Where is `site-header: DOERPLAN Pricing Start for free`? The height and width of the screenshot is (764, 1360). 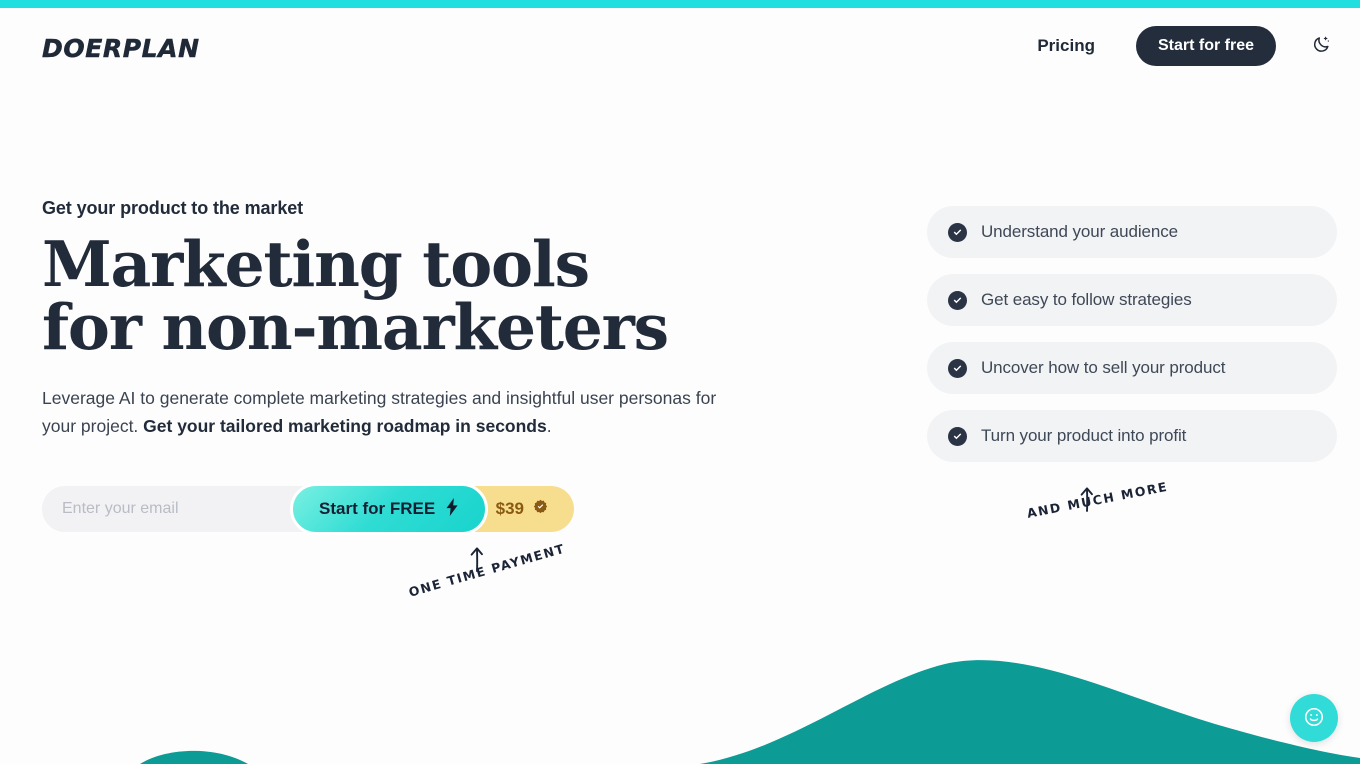 site-header: DOERPLAN Pricing Start for free is located at coordinates (680, 46).